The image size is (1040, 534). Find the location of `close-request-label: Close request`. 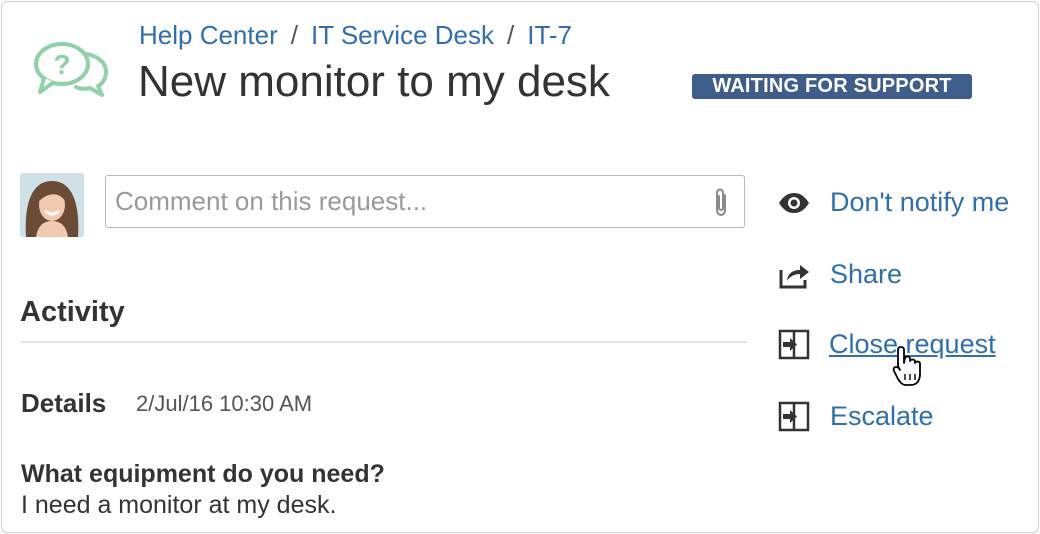

close-request-label: Close request is located at coordinates (912, 344).